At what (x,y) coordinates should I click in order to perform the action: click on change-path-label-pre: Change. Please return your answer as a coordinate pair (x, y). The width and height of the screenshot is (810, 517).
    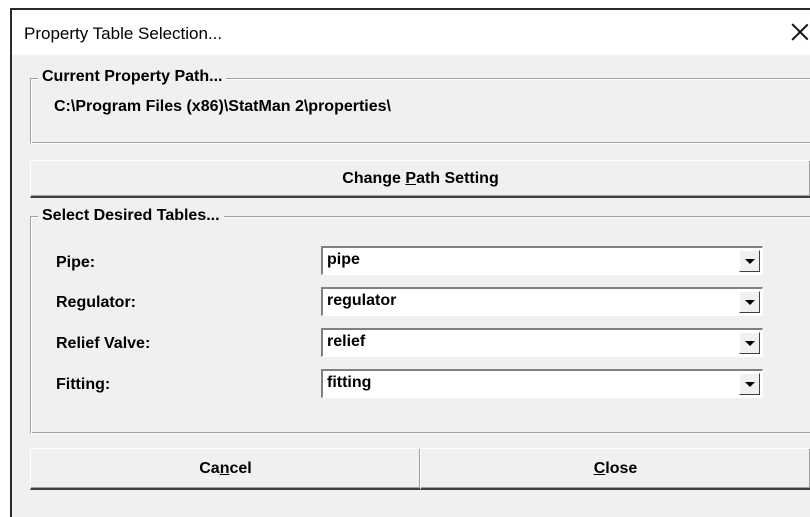
    Looking at the image, I should click on (374, 178).